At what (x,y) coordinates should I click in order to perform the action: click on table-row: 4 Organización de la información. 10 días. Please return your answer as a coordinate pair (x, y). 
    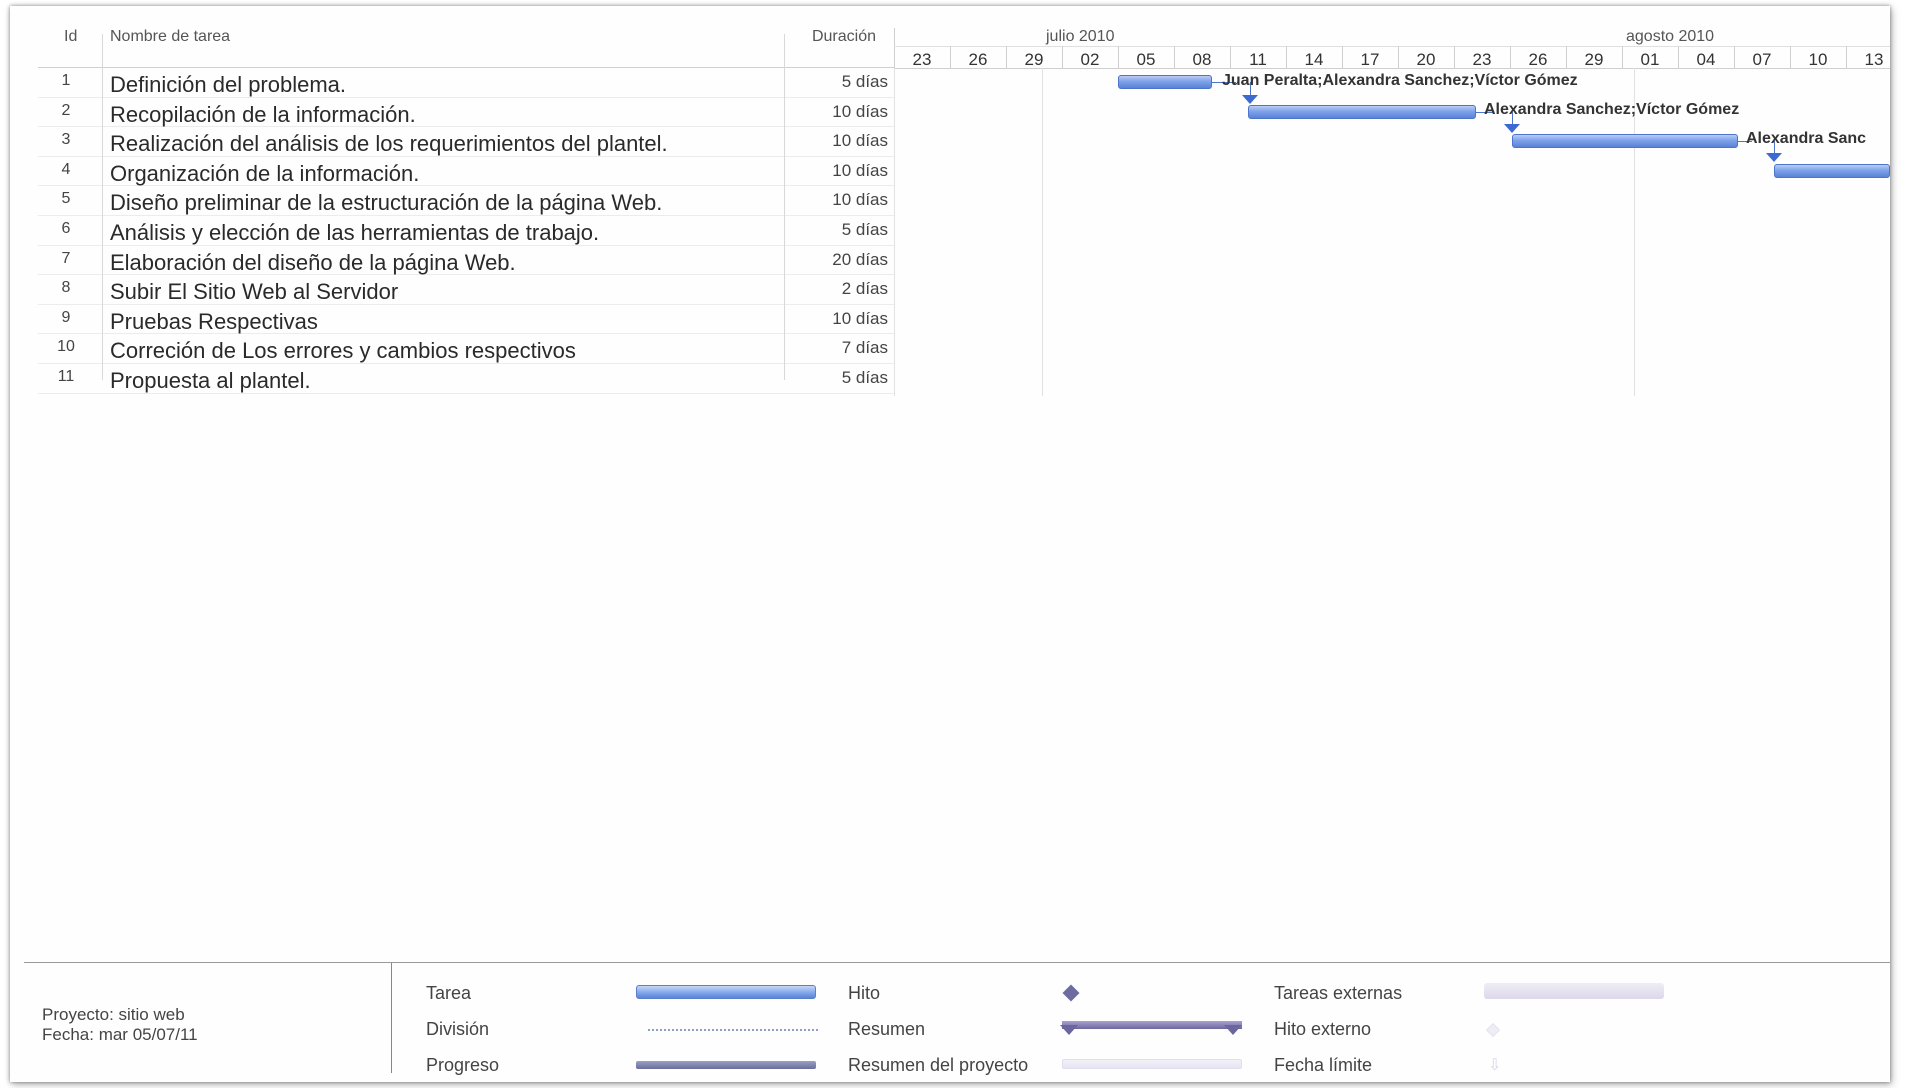
    Looking at the image, I should click on (466, 172).